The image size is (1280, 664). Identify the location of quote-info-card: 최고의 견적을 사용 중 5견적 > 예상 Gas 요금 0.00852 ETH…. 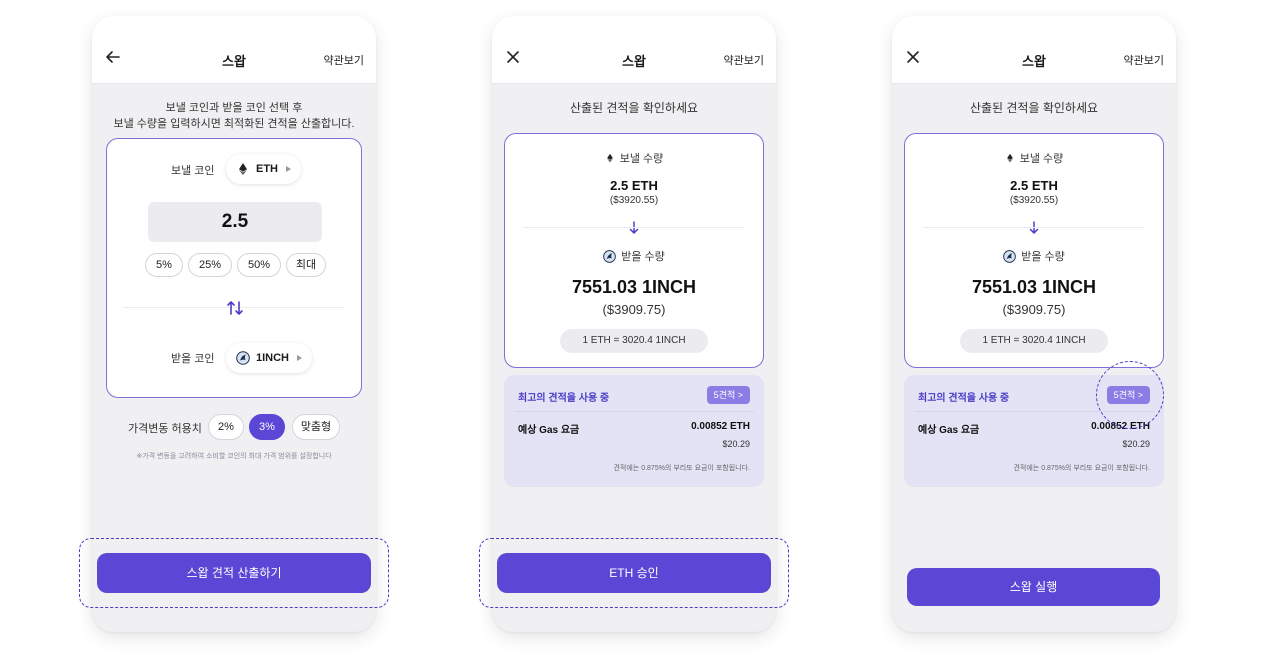
(634, 431).